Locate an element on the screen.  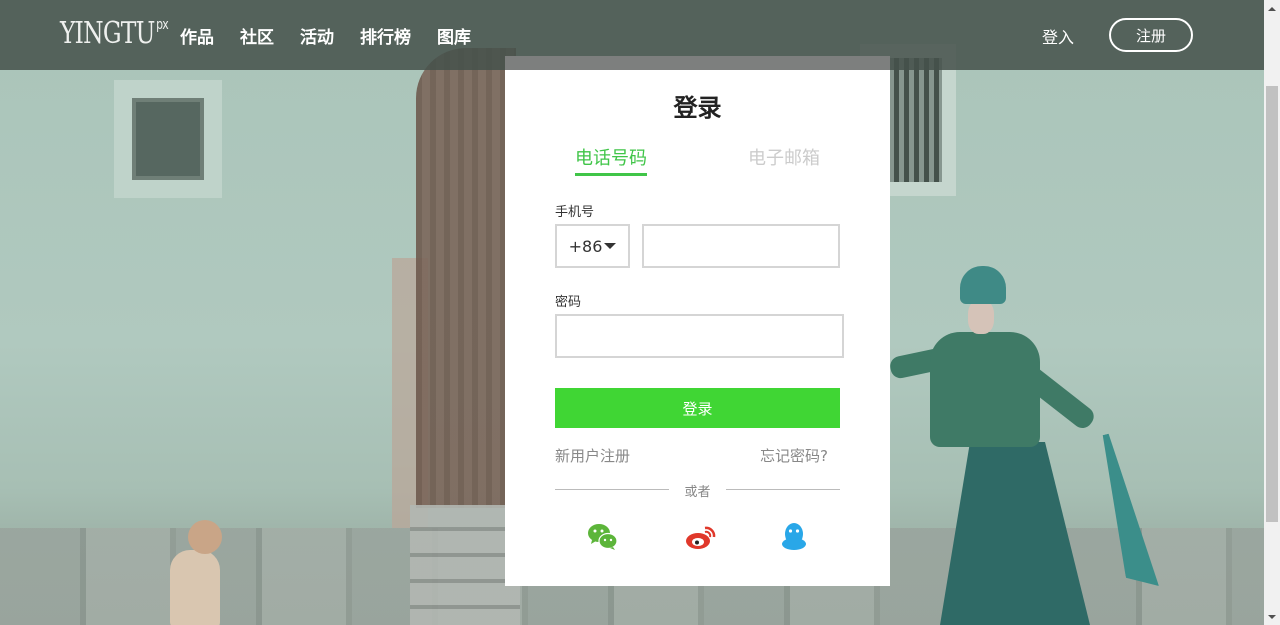
wechat-icon is located at coordinates (603, 537).